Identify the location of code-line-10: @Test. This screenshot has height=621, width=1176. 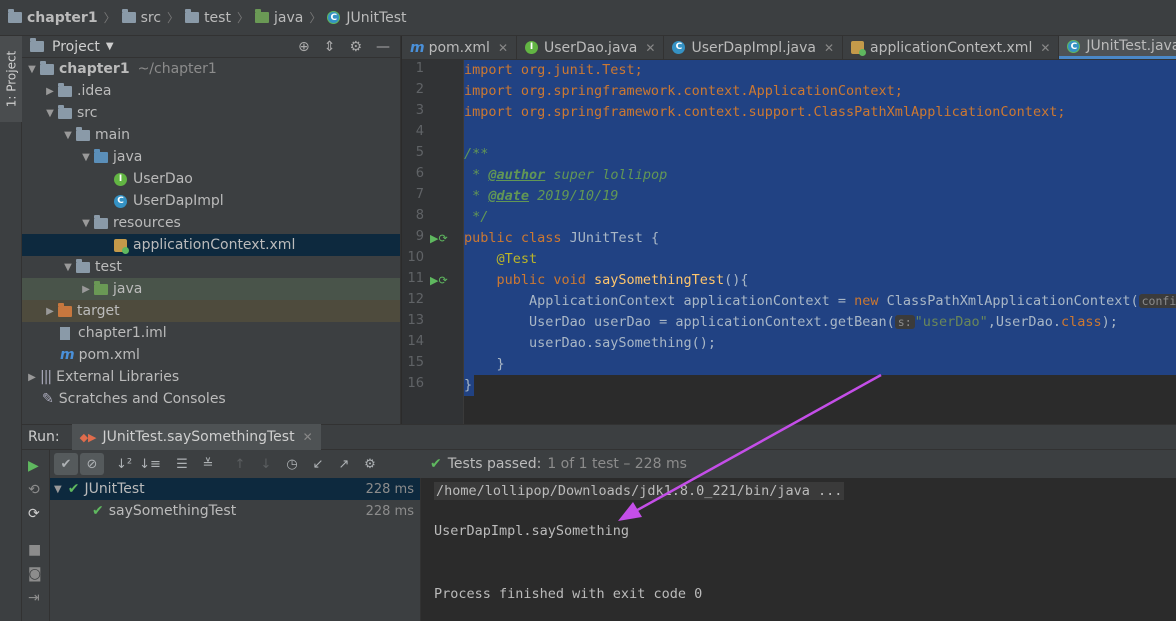
(501, 259).